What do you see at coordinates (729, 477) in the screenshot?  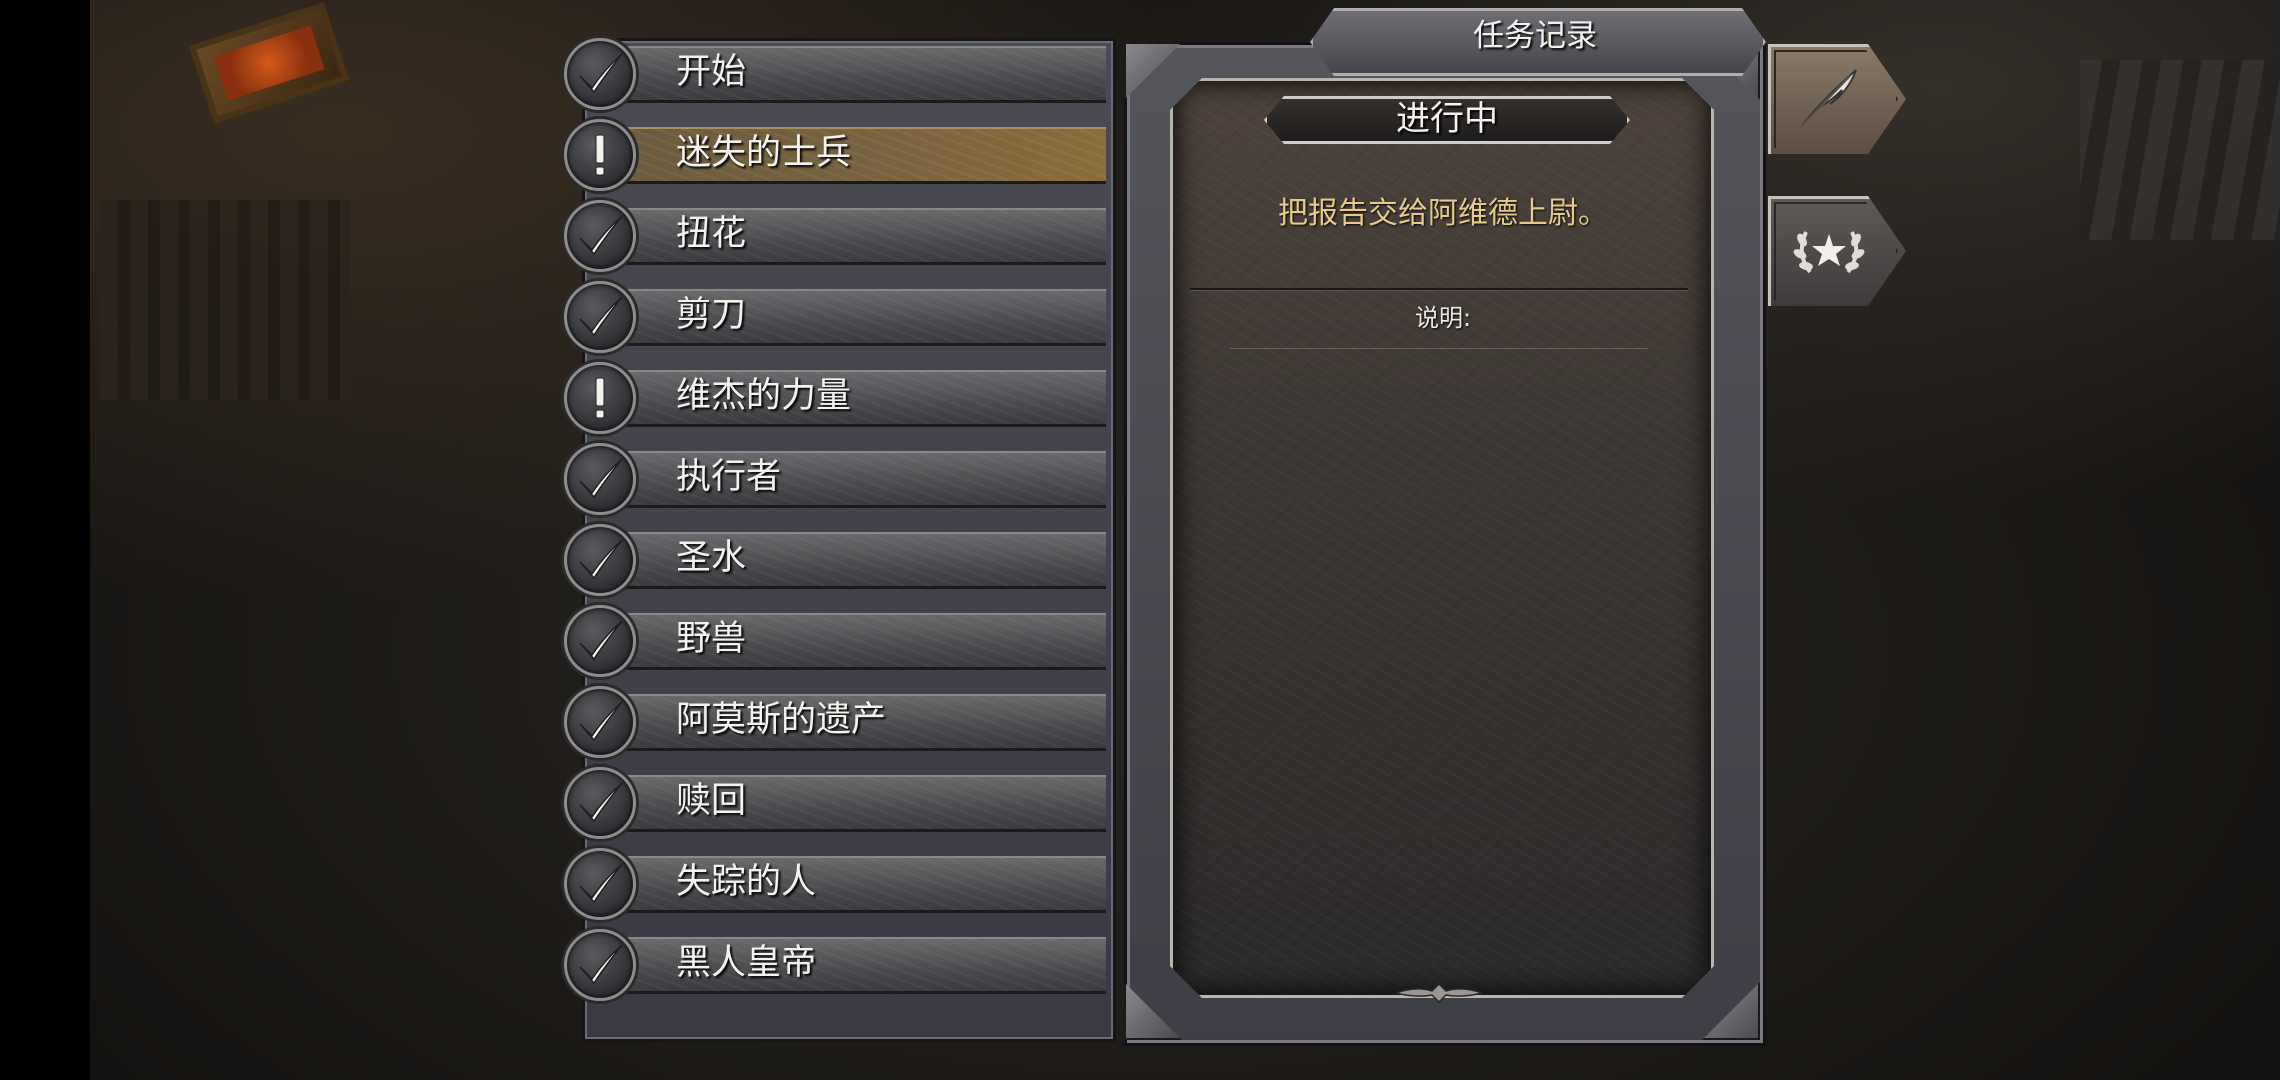 I see `quest-title: 执行者` at bounding box center [729, 477].